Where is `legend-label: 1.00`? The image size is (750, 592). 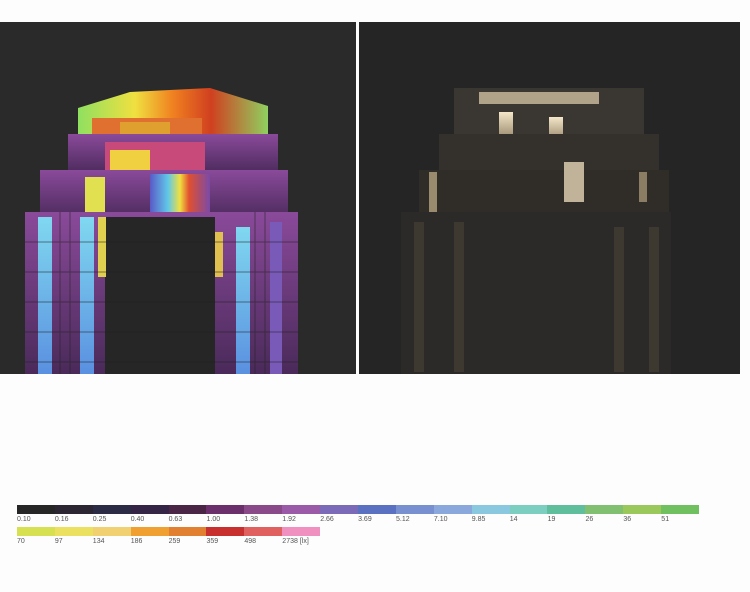 legend-label: 1.00 is located at coordinates (213, 519).